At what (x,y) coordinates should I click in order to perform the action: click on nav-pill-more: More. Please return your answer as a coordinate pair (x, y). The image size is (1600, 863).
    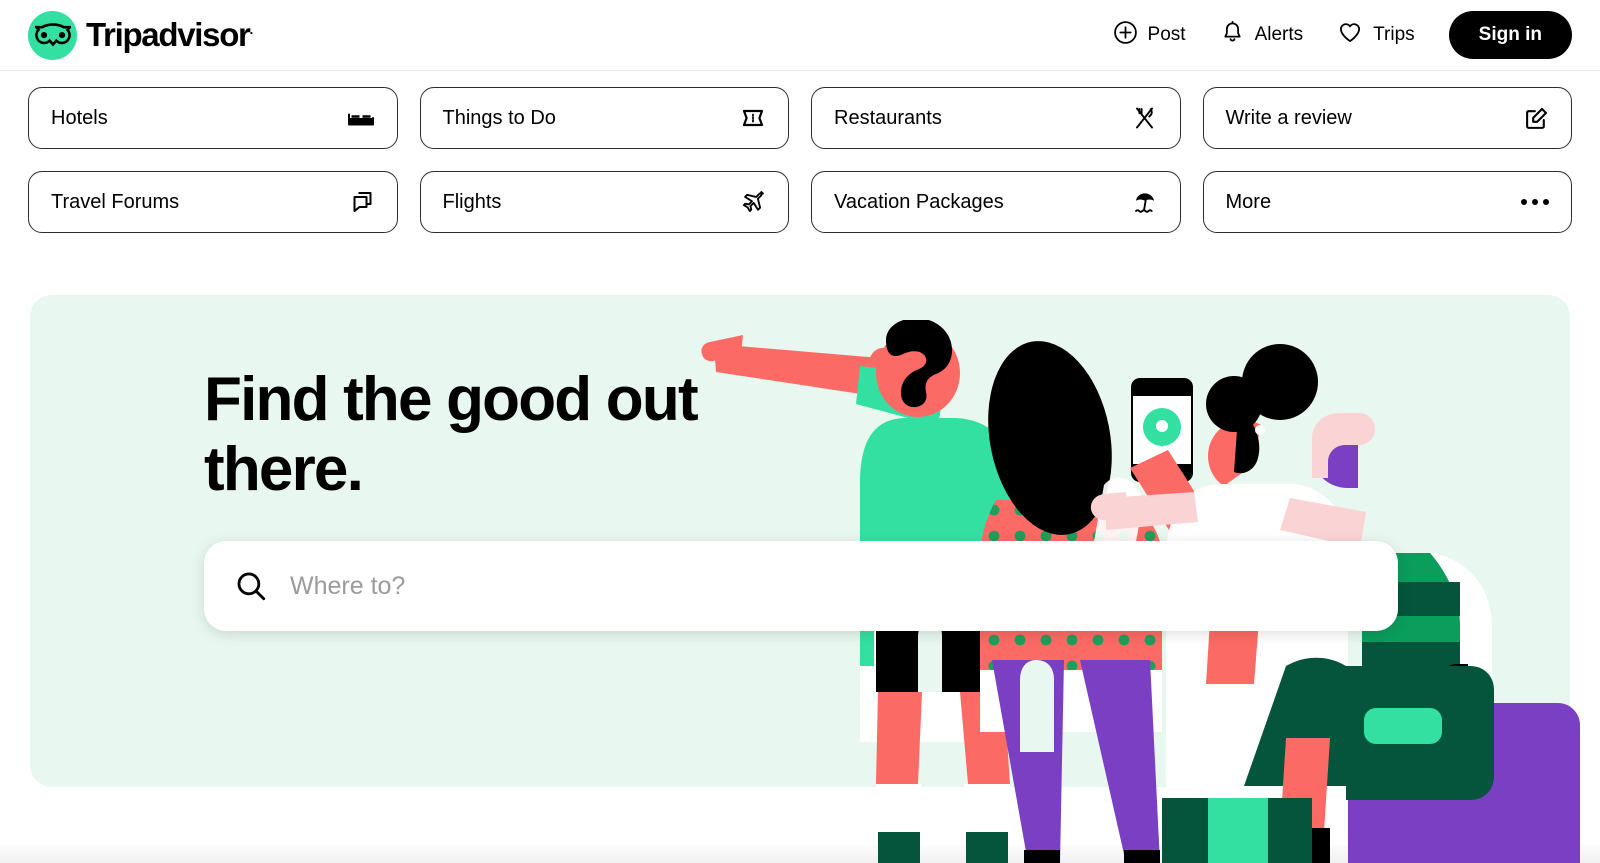
    Looking at the image, I should click on (1387, 202).